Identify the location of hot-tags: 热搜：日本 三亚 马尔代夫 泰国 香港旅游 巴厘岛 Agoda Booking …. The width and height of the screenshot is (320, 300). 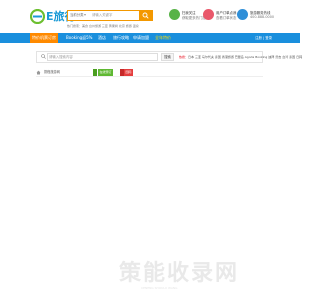
(240, 57).